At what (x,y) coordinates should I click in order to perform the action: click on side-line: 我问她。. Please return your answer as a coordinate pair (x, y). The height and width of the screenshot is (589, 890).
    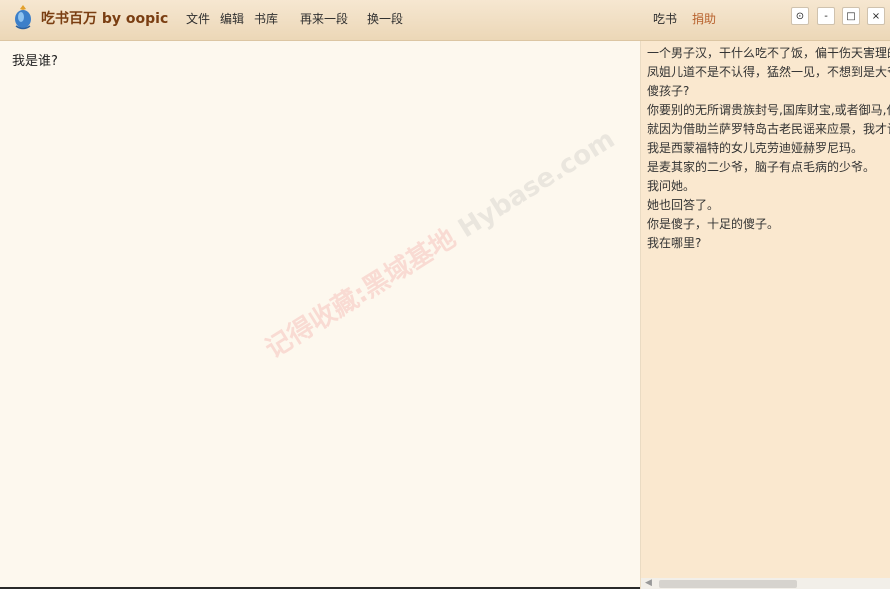
    Looking at the image, I should click on (671, 186).